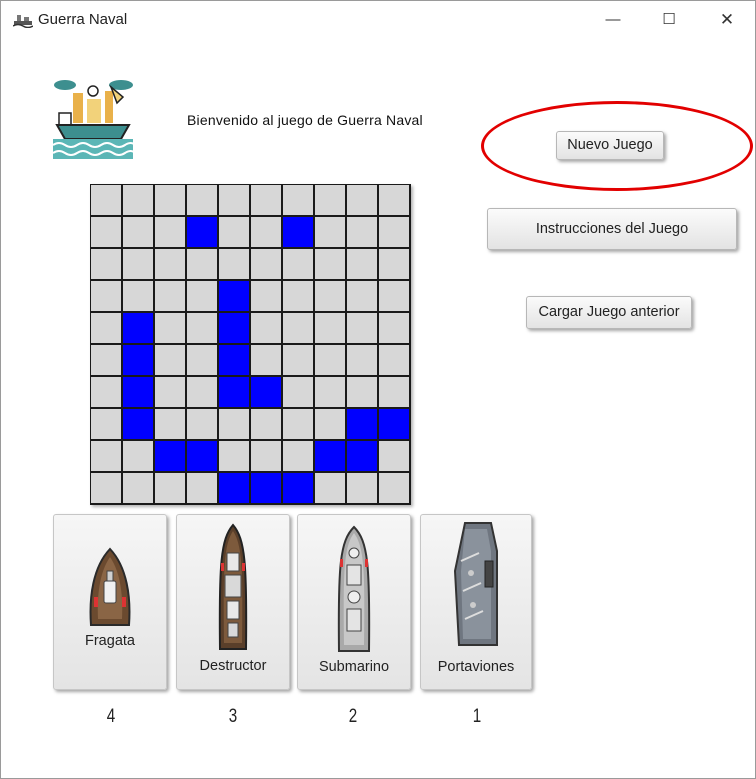 This screenshot has height=779, width=756. What do you see at coordinates (610, 145) in the screenshot?
I see `new-game-button: Nuevo Juego` at bounding box center [610, 145].